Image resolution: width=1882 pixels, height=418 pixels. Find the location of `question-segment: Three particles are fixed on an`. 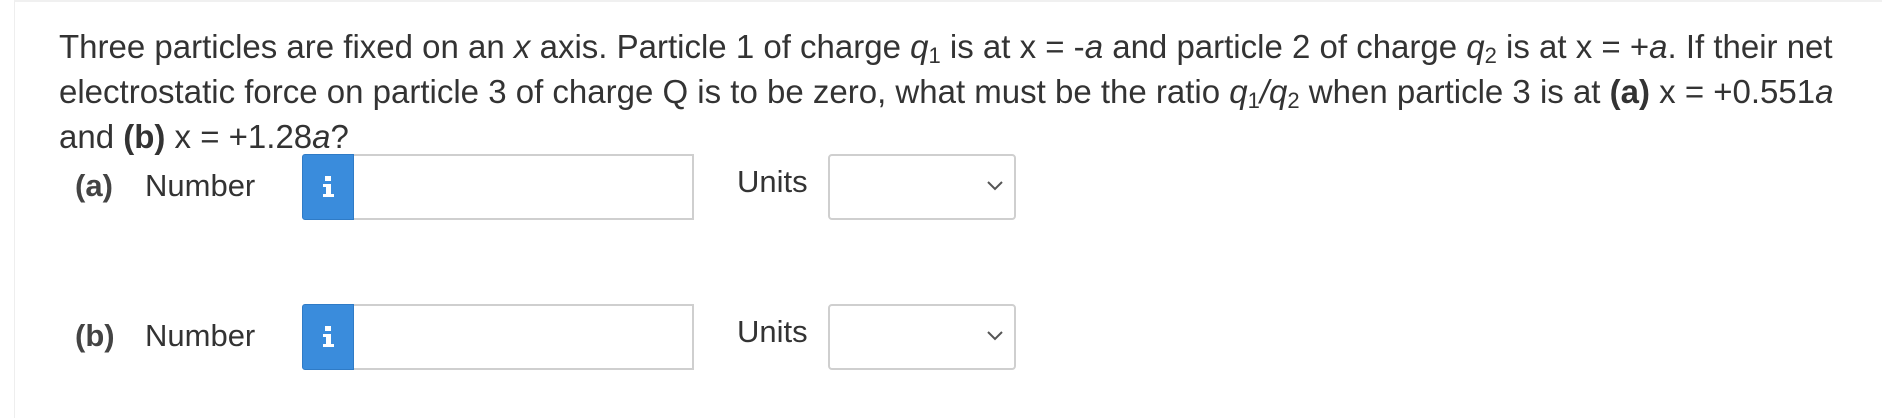

question-segment: Three particles are fixed on an is located at coordinates (286, 46).